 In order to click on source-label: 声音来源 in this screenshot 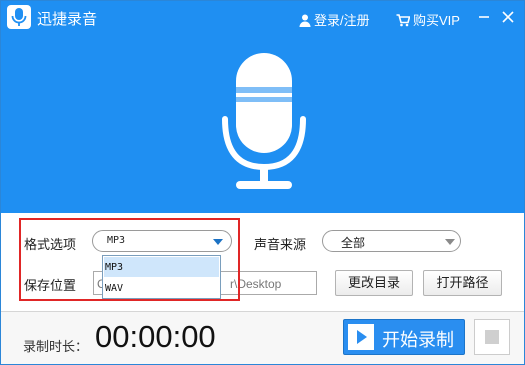, I will do `click(280, 244)`.